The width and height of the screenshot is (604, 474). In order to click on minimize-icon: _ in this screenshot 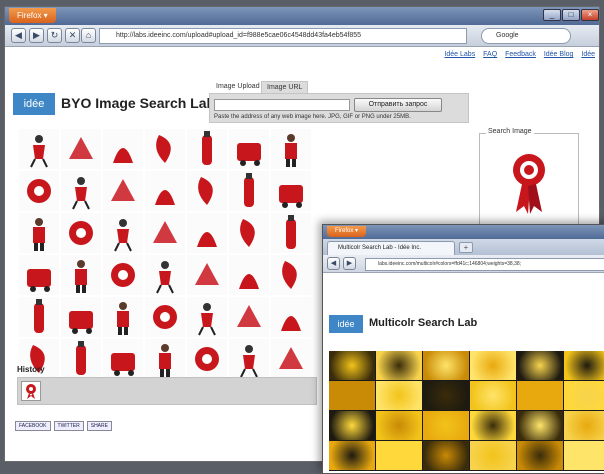, I will do `click(552, 15)`.